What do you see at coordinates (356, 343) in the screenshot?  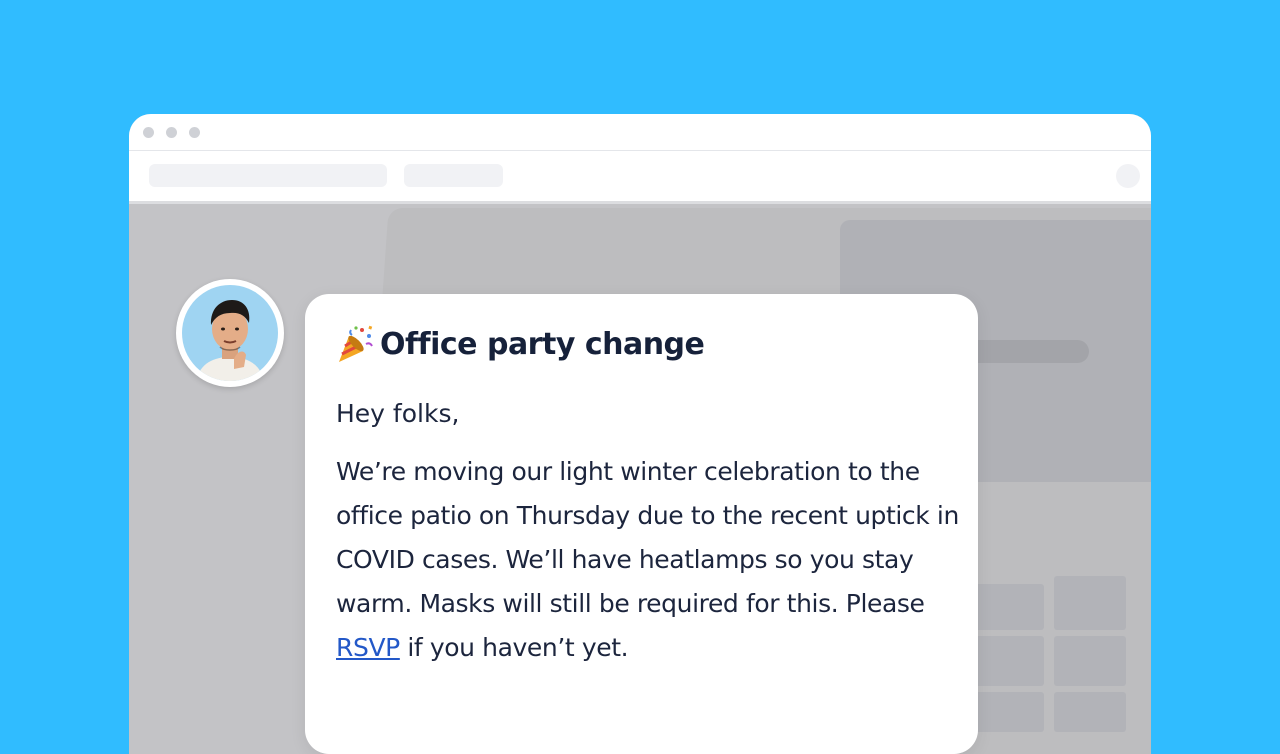 I see `party-popper-icon` at bounding box center [356, 343].